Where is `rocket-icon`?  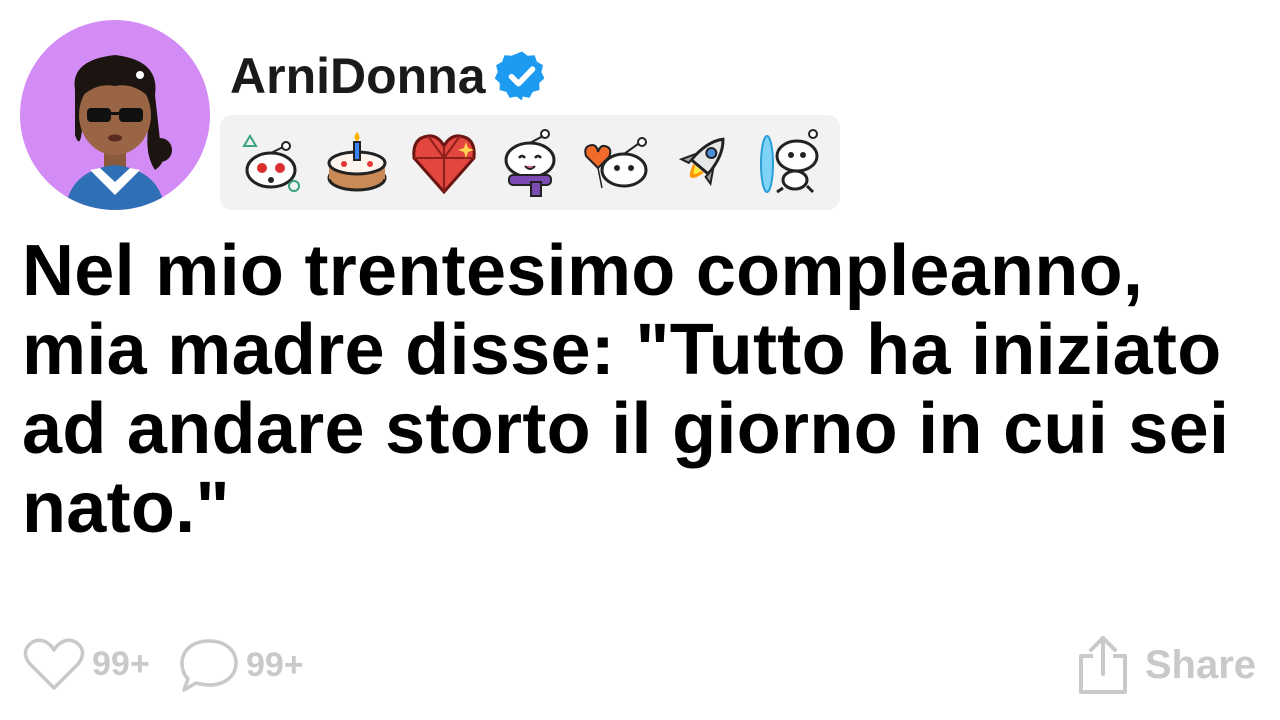 rocket-icon is located at coordinates (703, 163).